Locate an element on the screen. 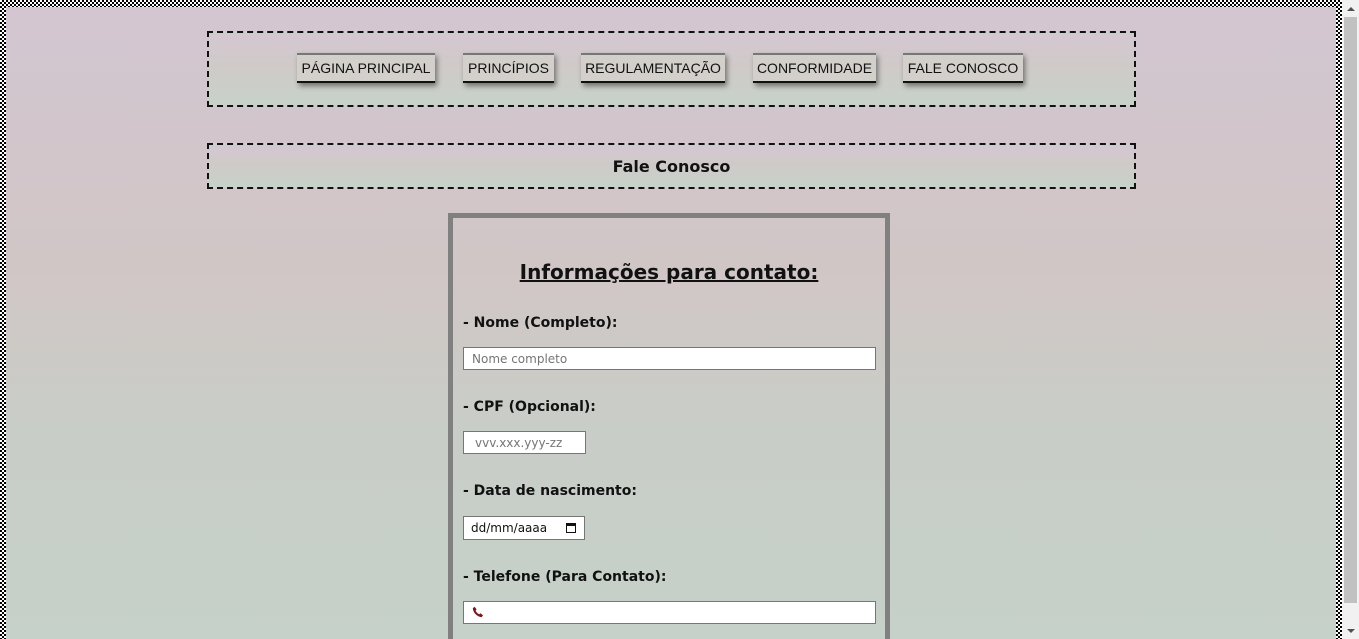  nav-button-principios: PRINCÍPIOS is located at coordinates (508, 68).